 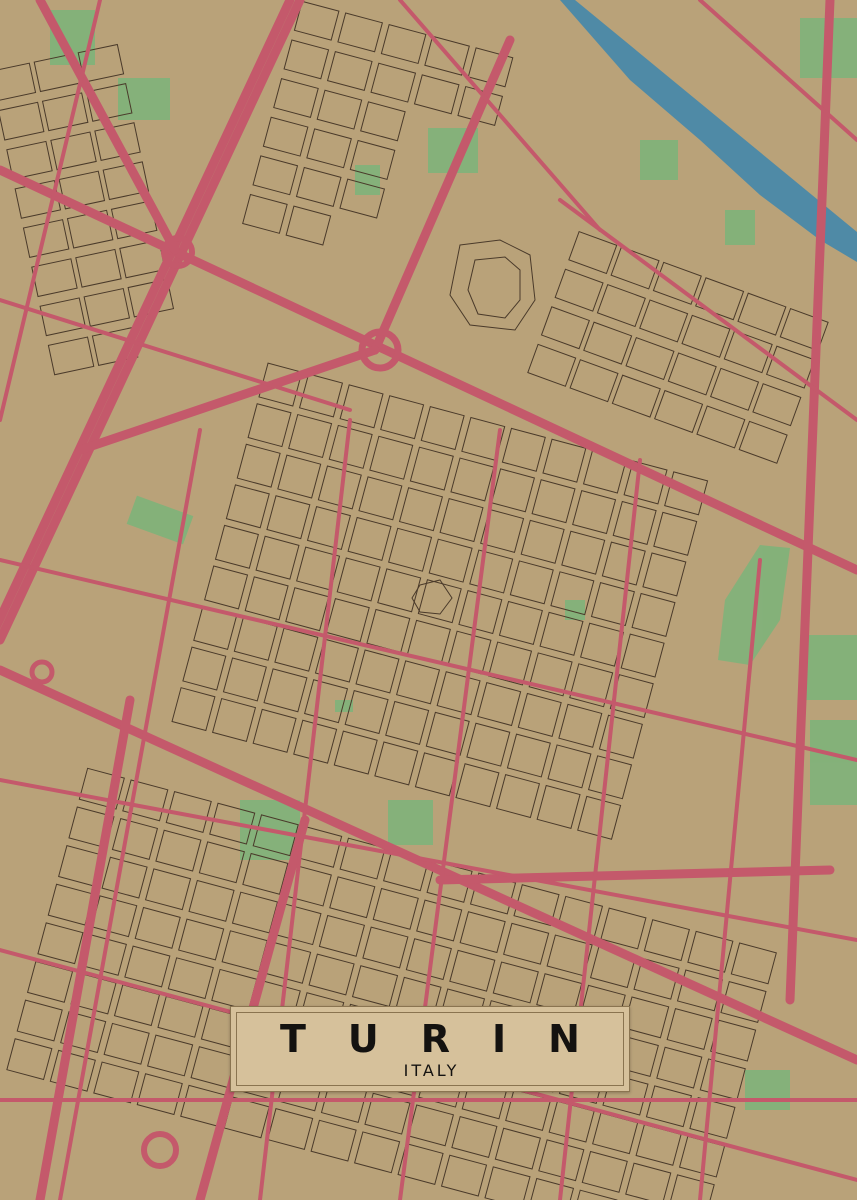 I want to click on country-name: ITALY, so click(x=431, y=1070).